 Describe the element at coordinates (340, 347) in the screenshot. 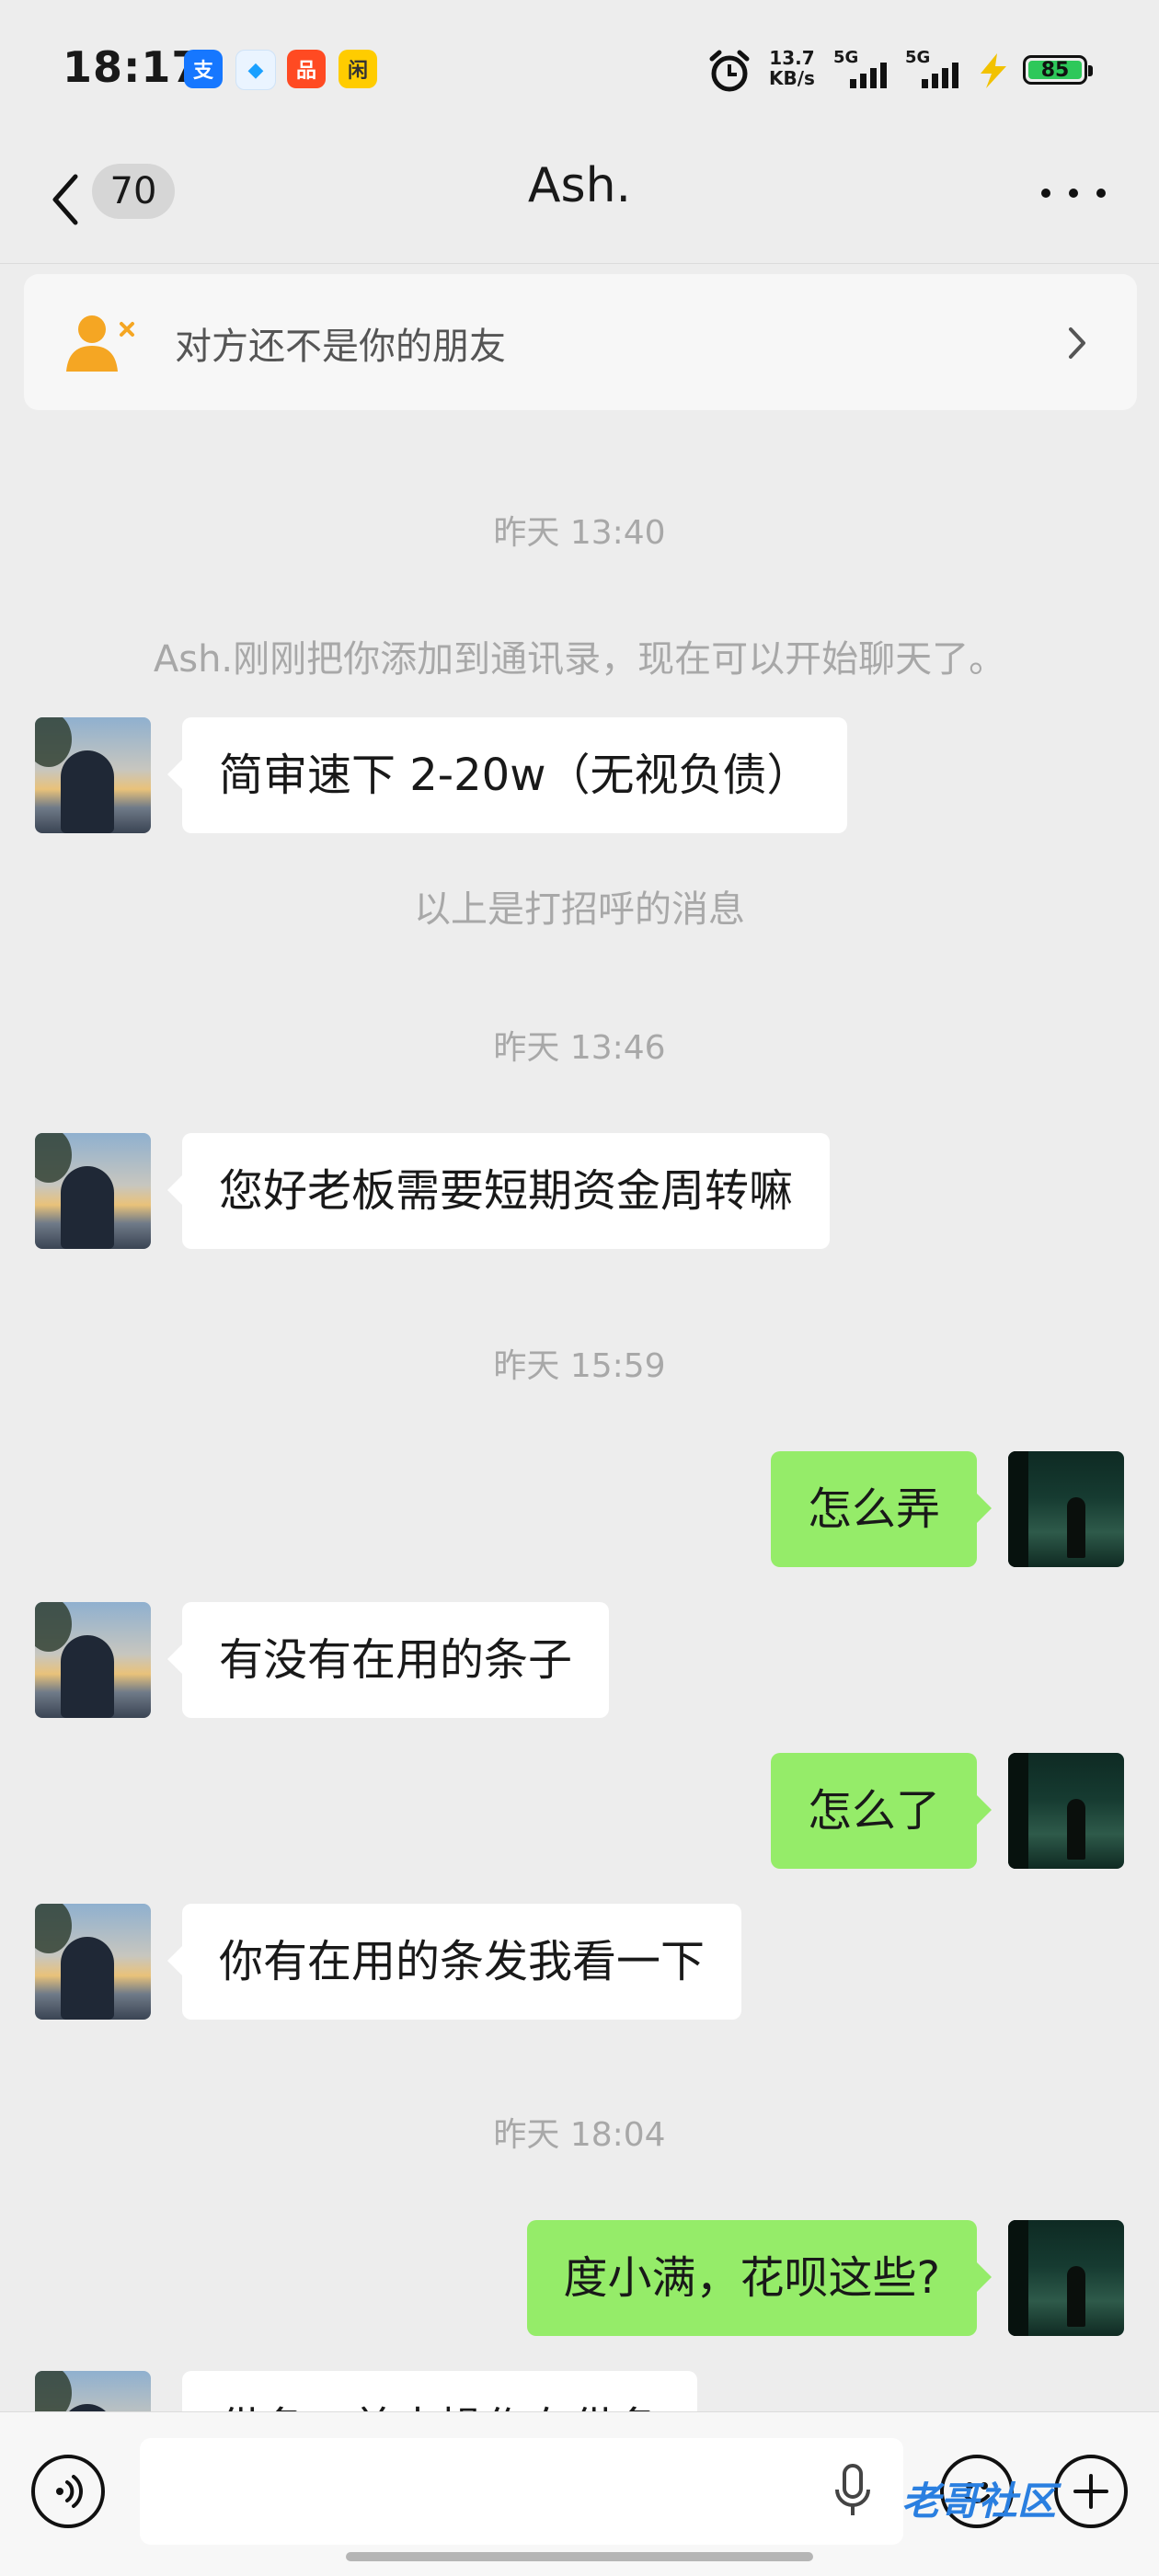

I see `not-friend-text: 对方还不是你的朋友` at that location.